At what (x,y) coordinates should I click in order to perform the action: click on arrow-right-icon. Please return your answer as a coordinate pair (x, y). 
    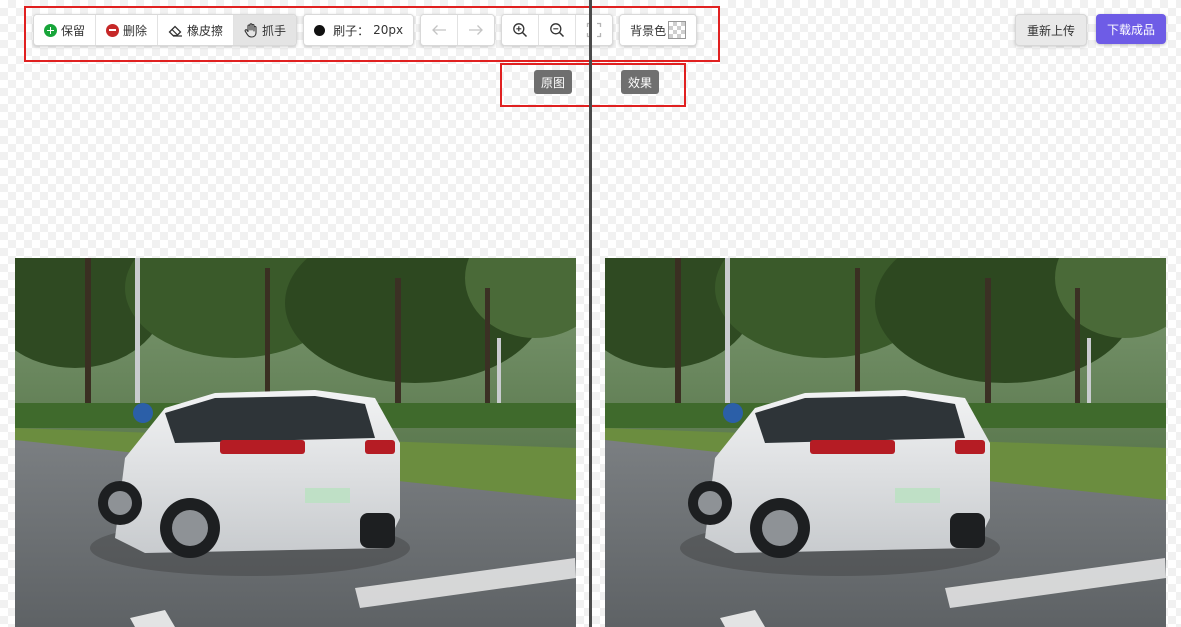
    Looking at the image, I should click on (476, 30).